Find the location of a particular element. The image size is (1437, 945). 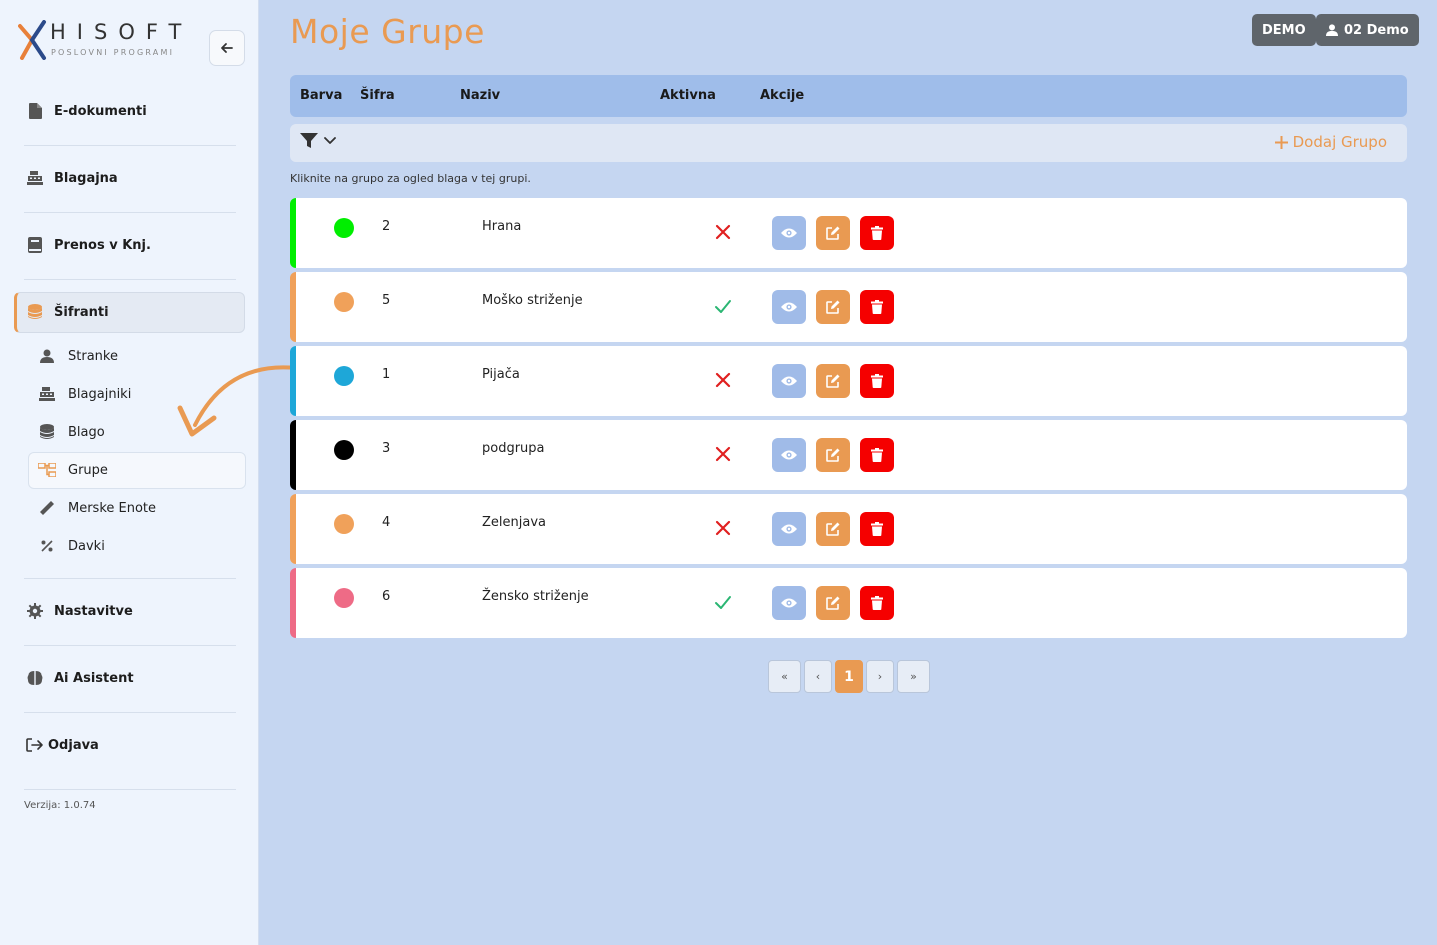

sidebar-item-blagajna: Blagajna is located at coordinates (72, 178).